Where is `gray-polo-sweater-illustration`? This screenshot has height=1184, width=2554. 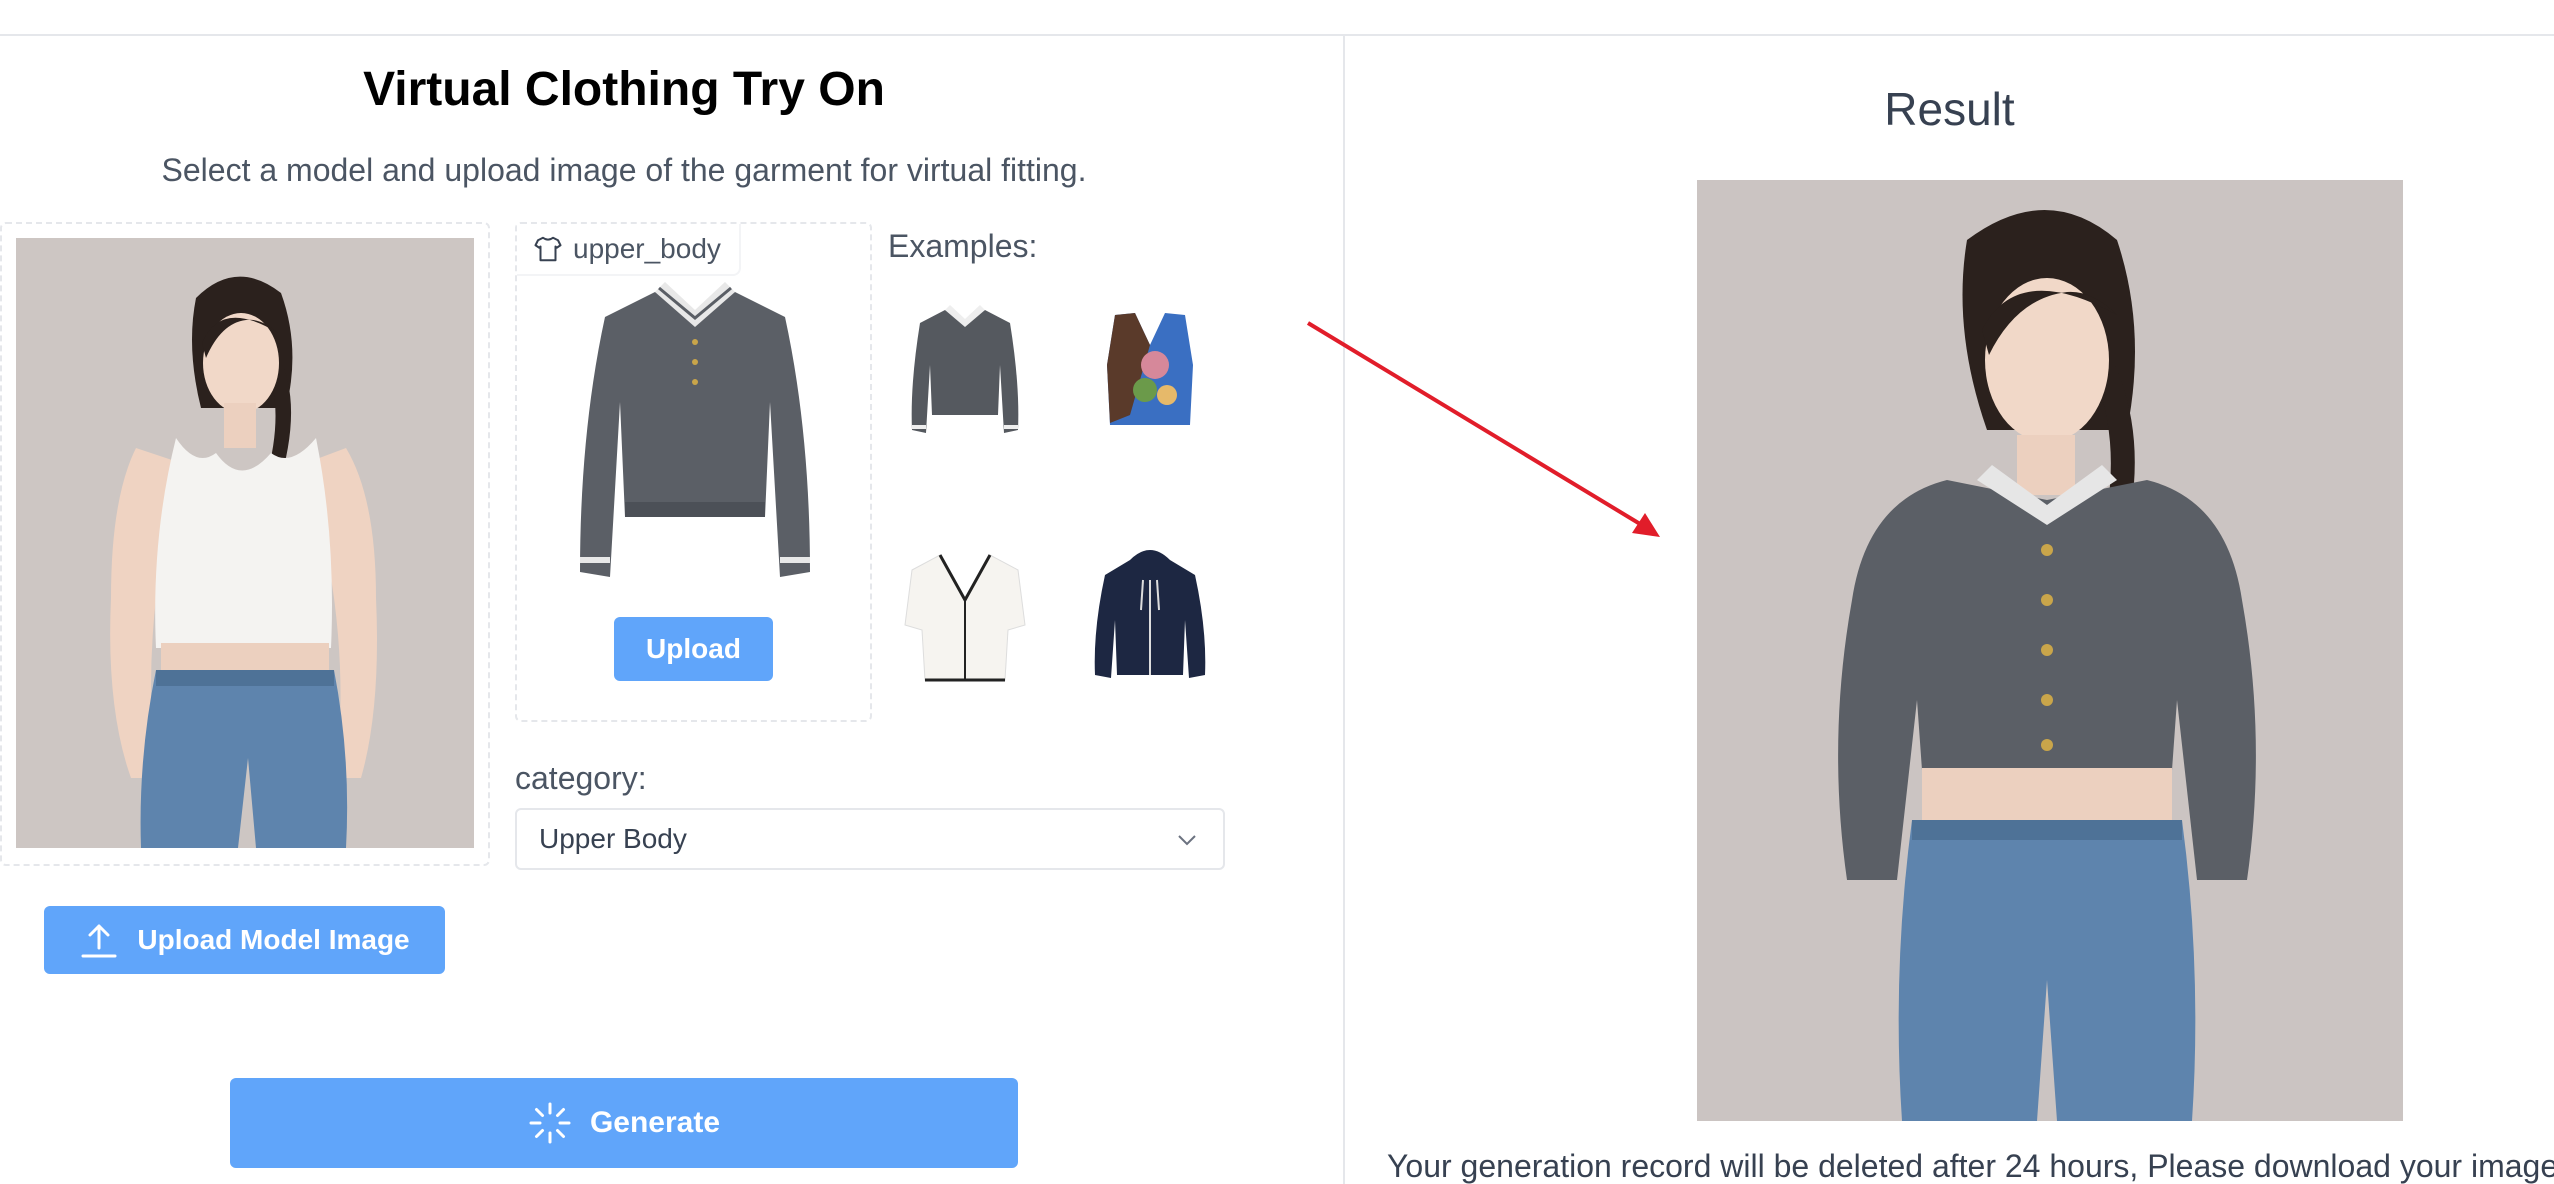
gray-polo-sweater-illustration is located at coordinates (695, 429).